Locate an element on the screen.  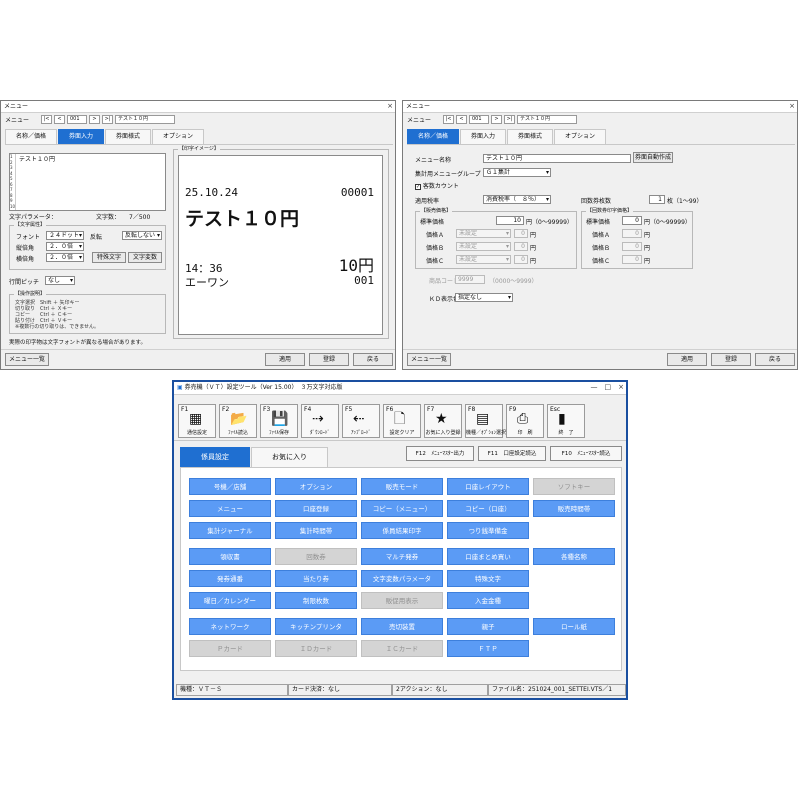
product-code-input: 9999 is located at coordinates (470, 279).